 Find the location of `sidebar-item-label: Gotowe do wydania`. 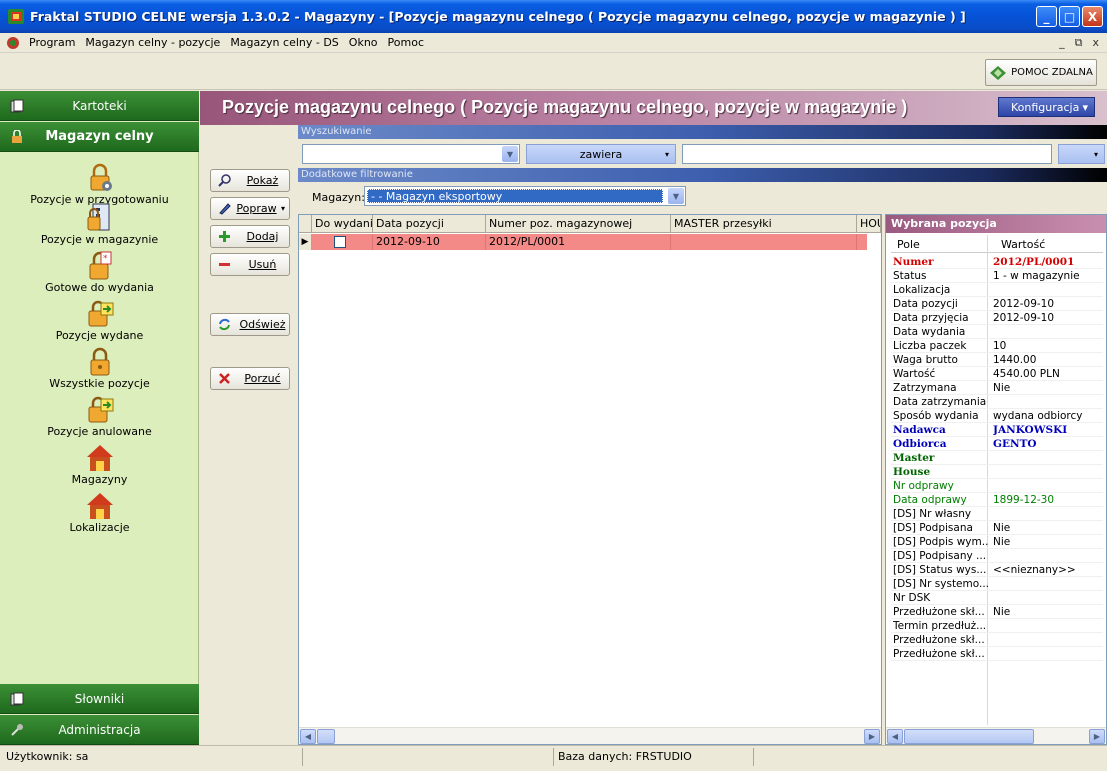

sidebar-item-label: Gotowe do wydania is located at coordinates (99, 287).